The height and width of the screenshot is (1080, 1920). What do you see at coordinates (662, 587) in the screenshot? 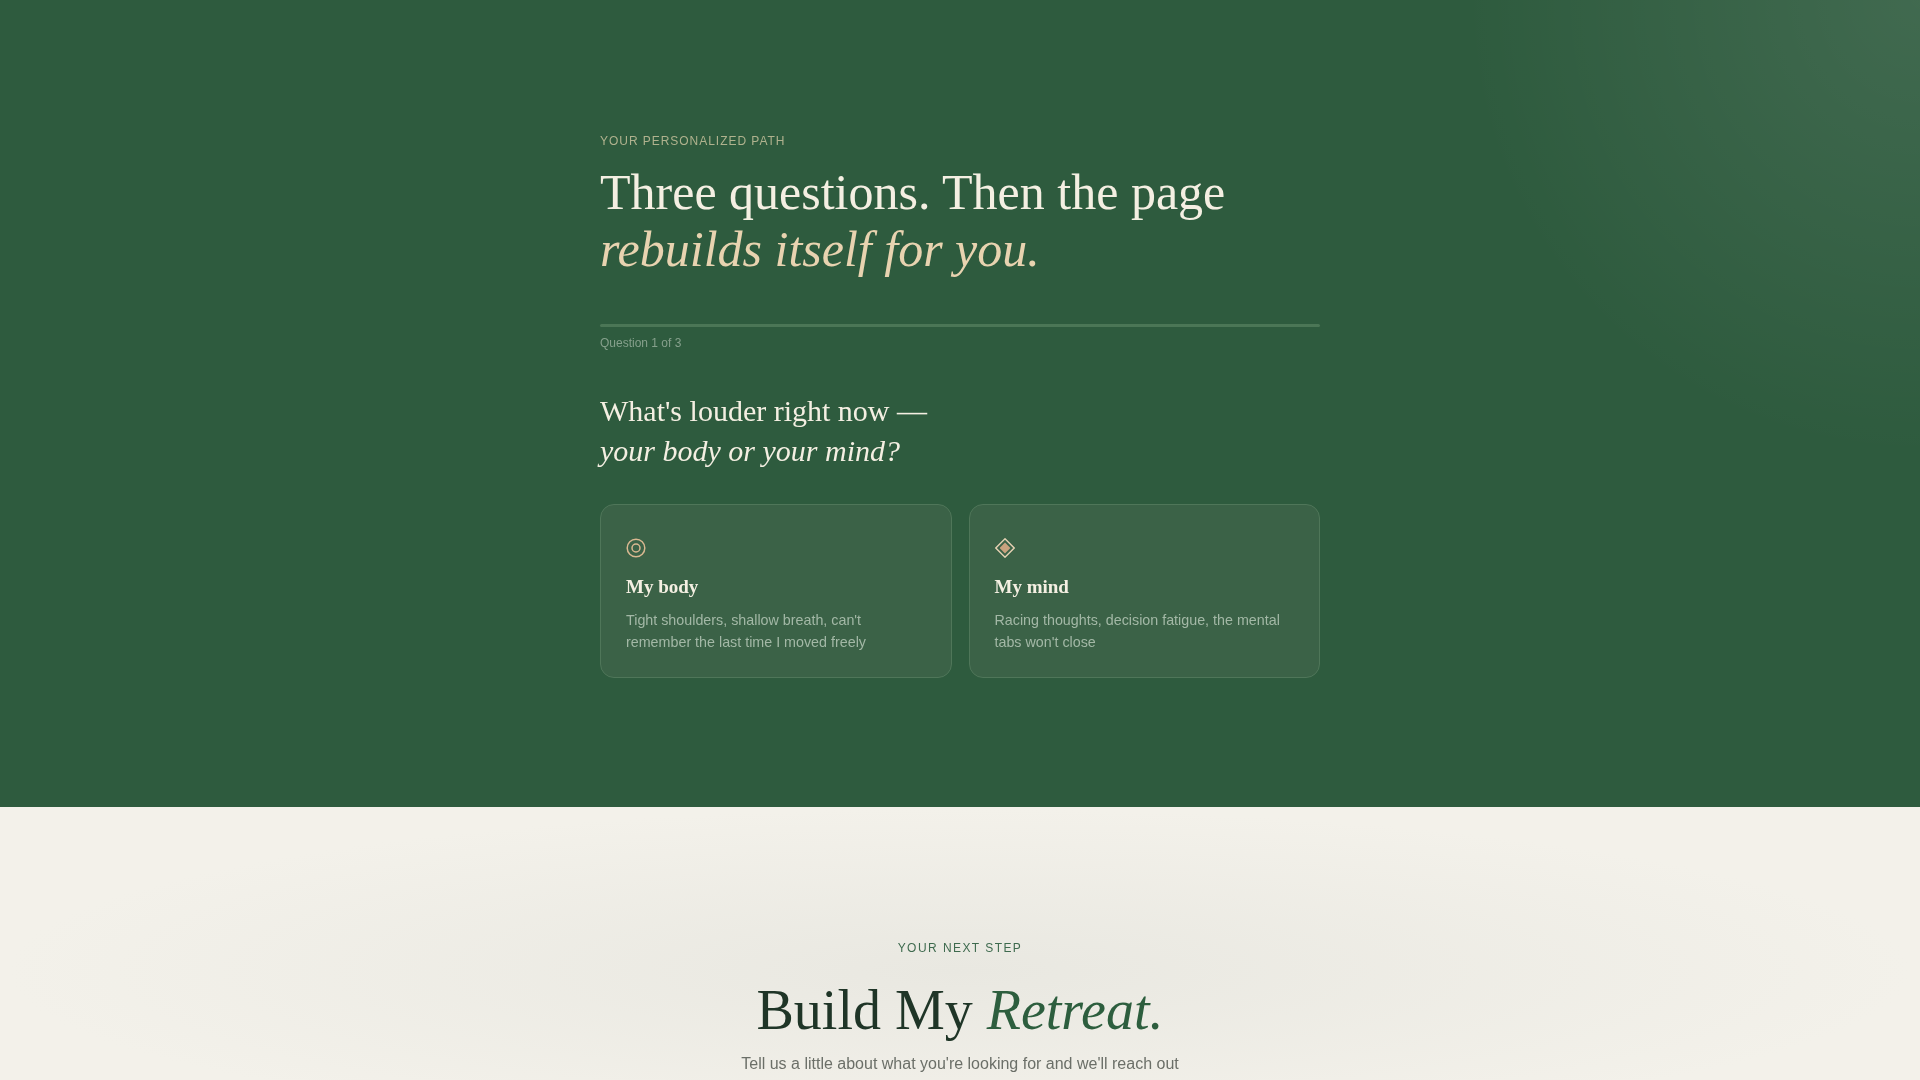
I see `option-title: My body` at bounding box center [662, 587].